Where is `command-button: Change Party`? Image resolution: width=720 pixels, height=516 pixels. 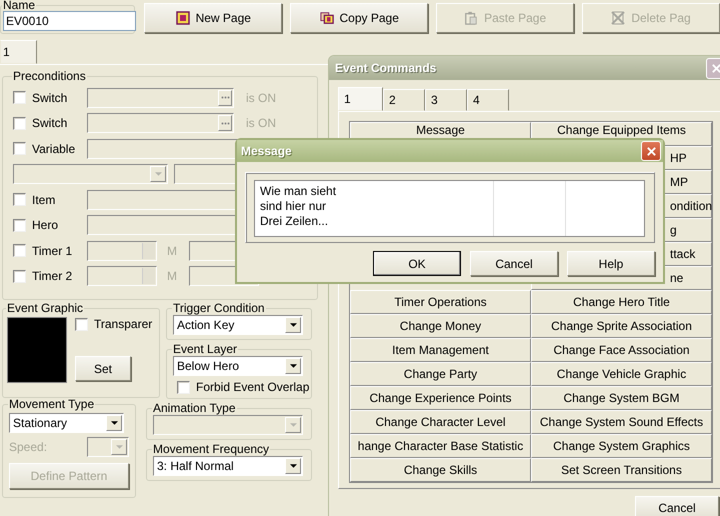 command-button: Change Party is located at coordinates (440, 374).